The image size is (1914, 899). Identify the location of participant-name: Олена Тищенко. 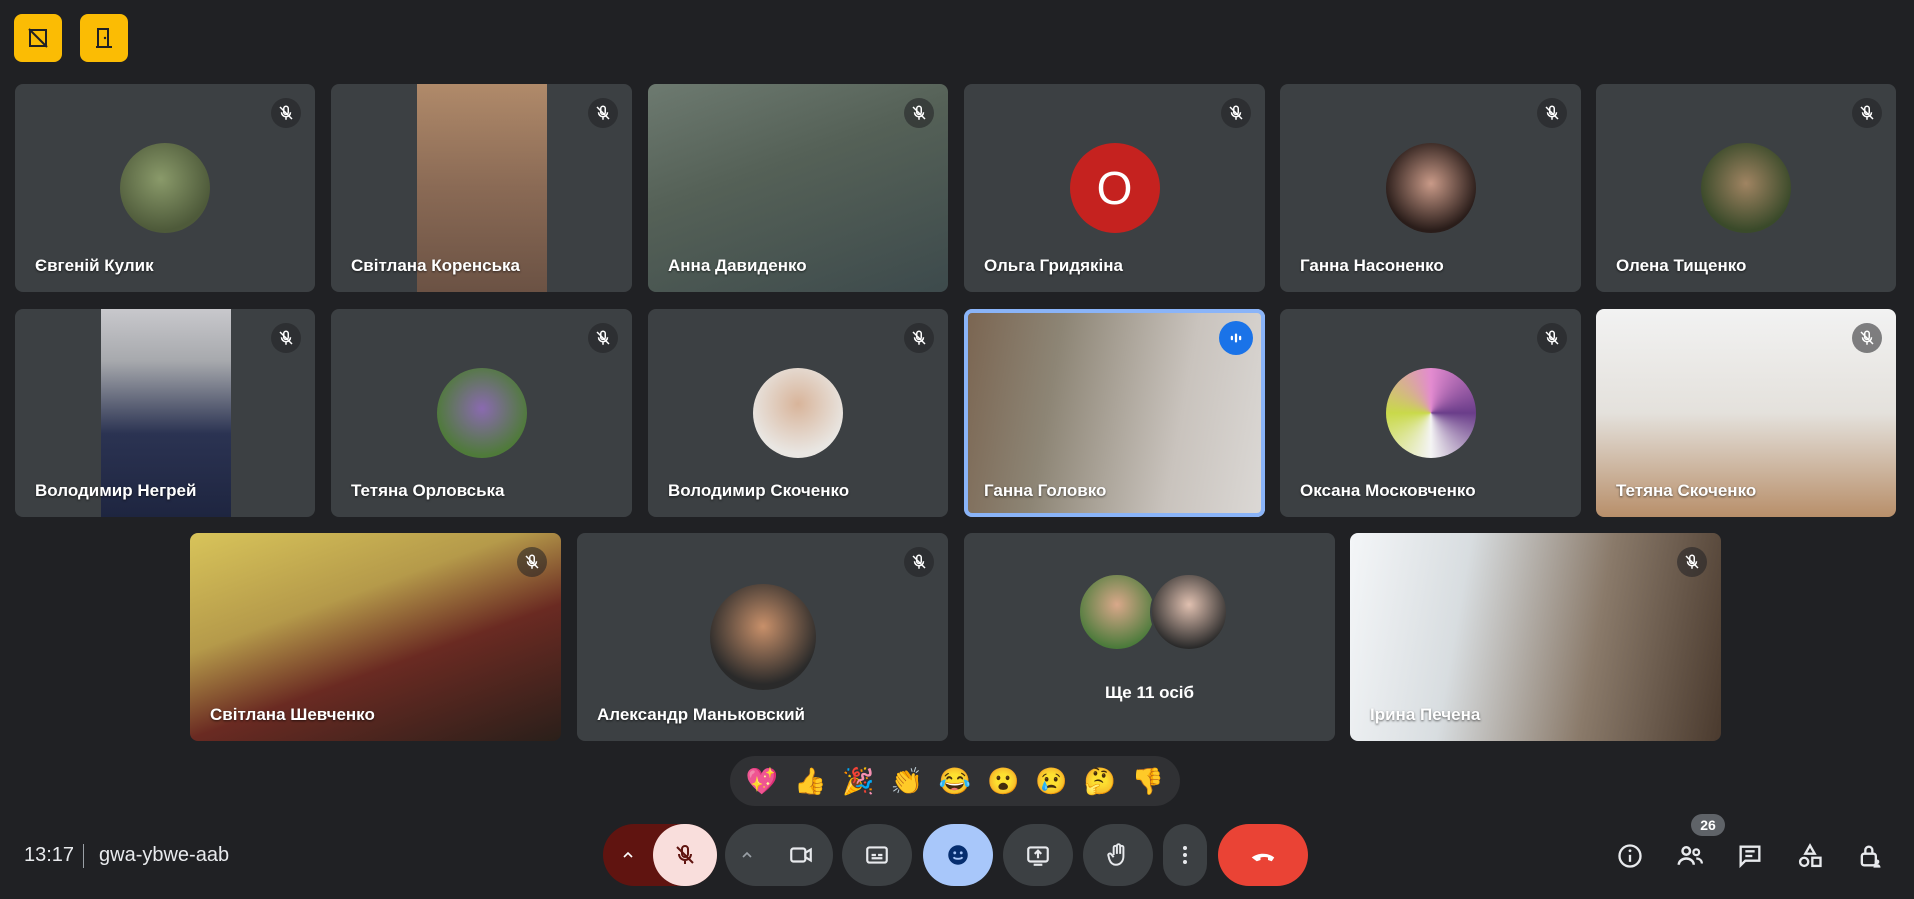
(1681, 265).